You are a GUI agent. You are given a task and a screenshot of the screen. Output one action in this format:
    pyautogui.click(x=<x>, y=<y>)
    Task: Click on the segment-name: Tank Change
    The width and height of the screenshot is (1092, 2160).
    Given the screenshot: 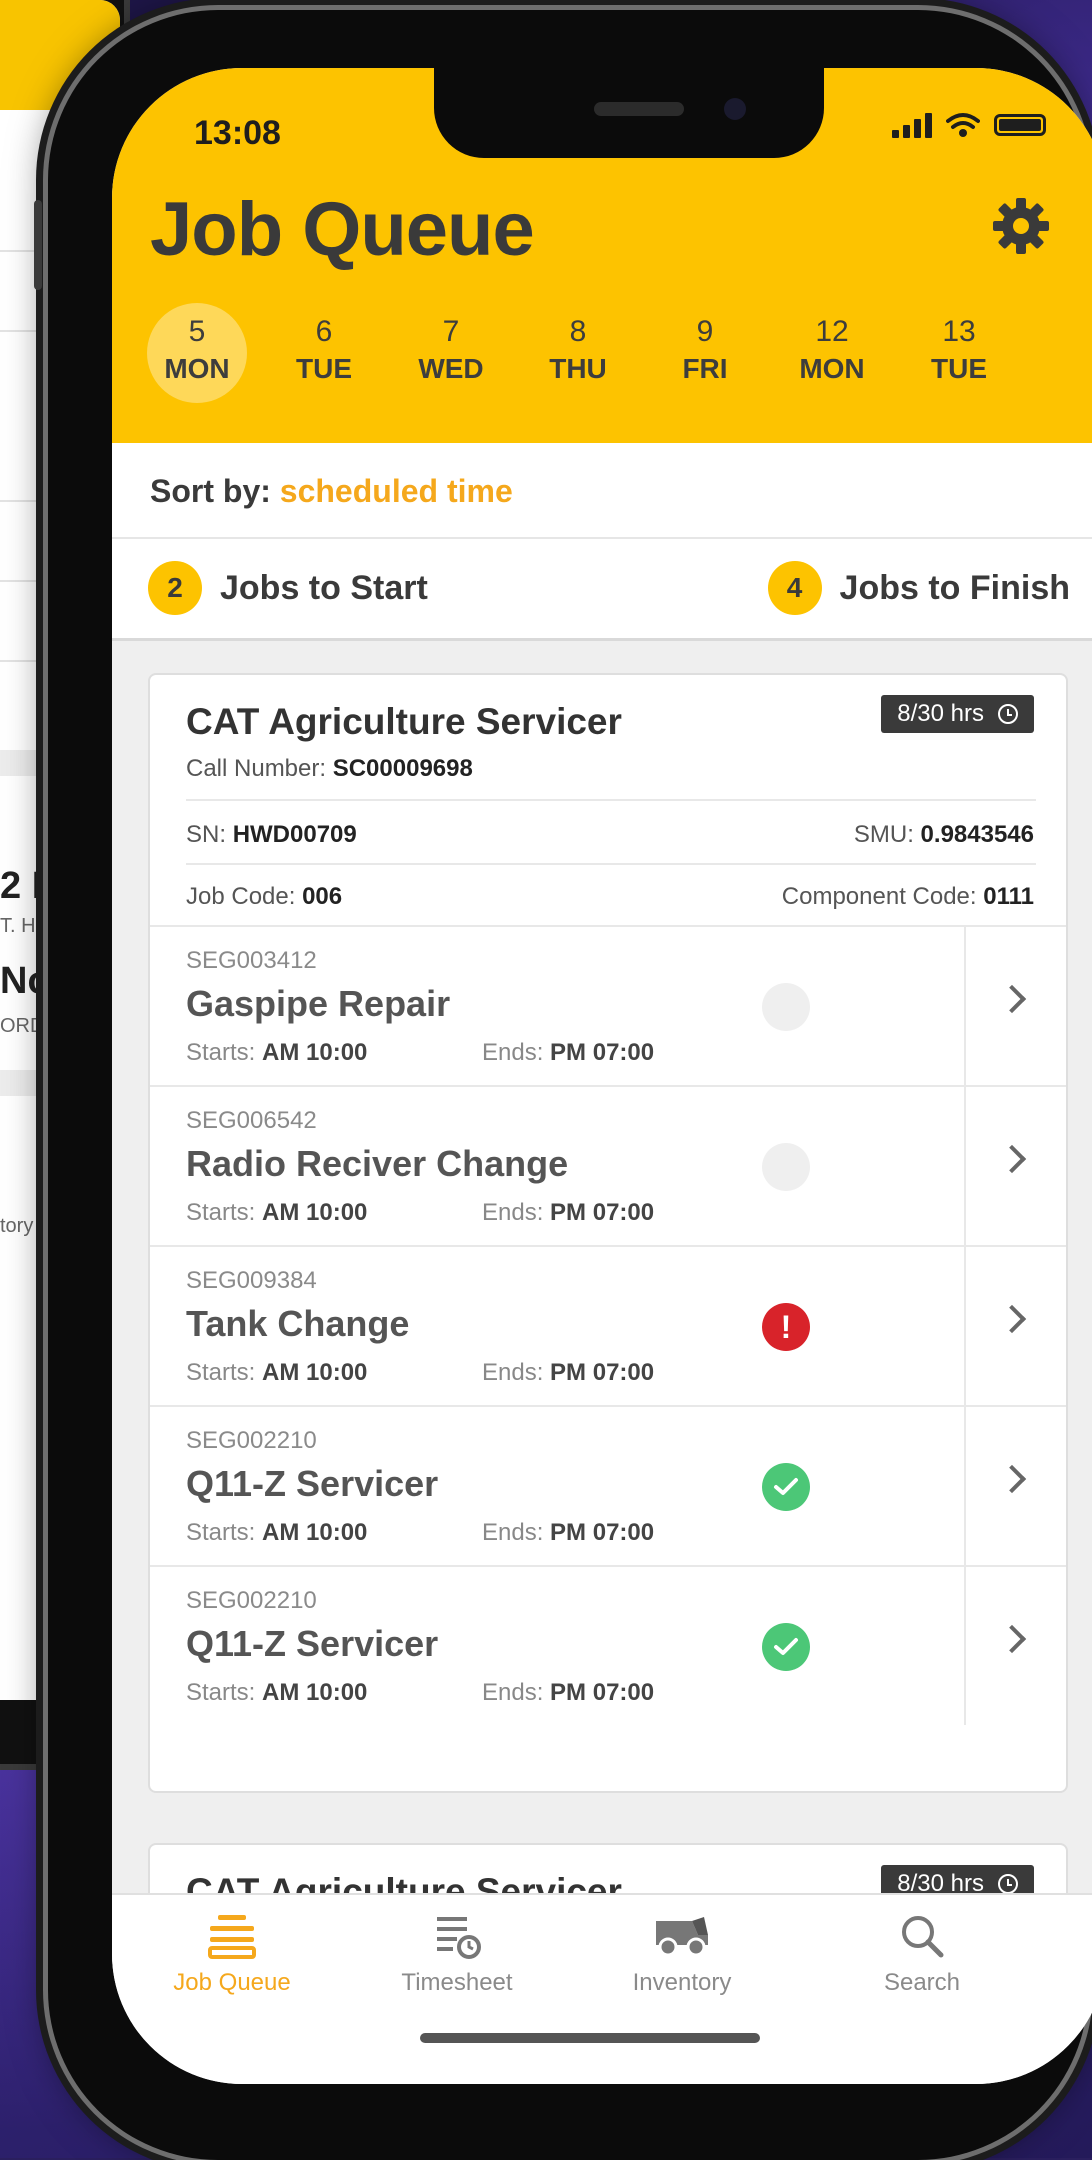 What is the action you would take?
    pyautogui.click(x=298, y=1323)
    